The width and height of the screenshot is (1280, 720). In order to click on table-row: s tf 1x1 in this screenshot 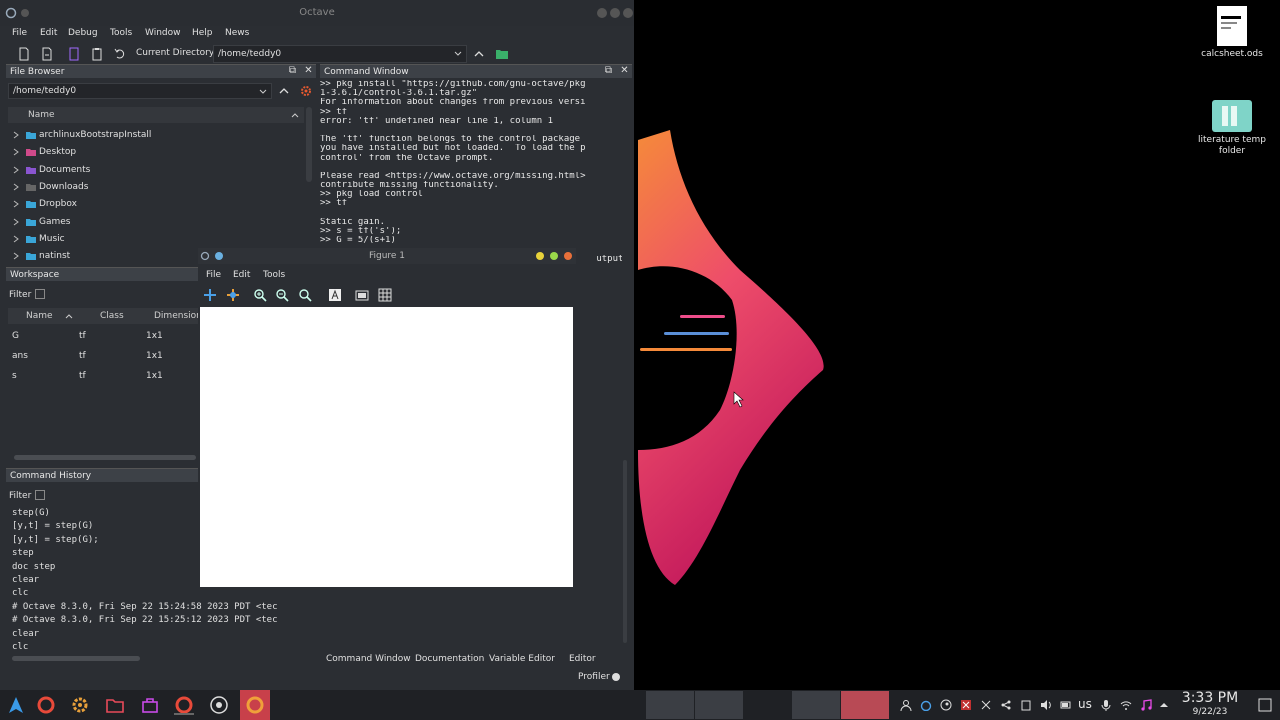, I will do `click(102, 376)`.